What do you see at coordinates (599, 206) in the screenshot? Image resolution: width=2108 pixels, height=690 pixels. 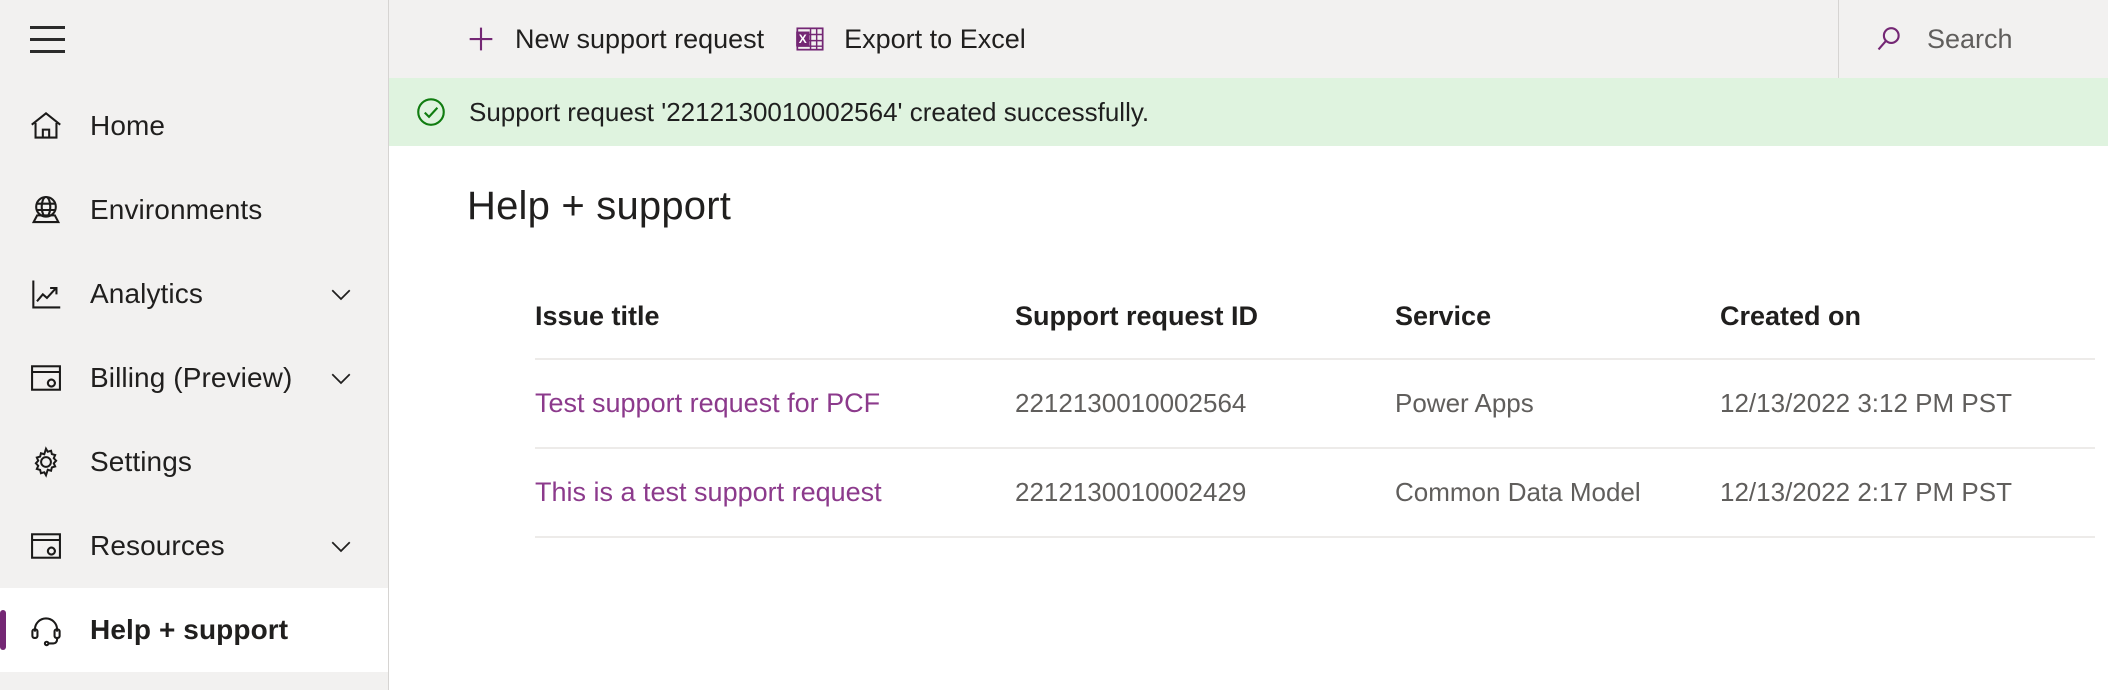 I see `page-title: Help + support` at bounding box center [599, 206].